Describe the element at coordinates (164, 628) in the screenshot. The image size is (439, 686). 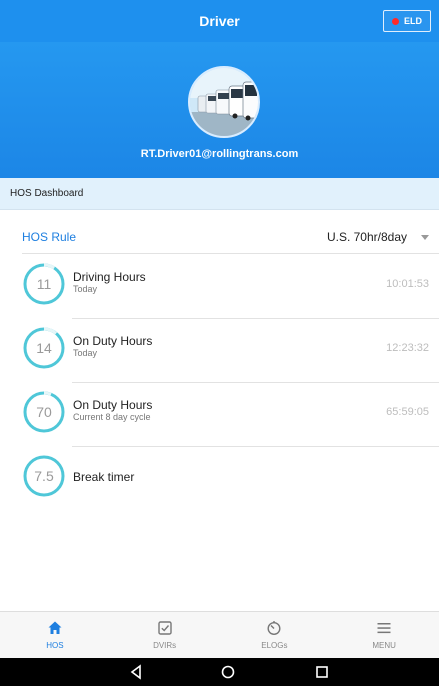
I see `checkbox-icon` at that location.